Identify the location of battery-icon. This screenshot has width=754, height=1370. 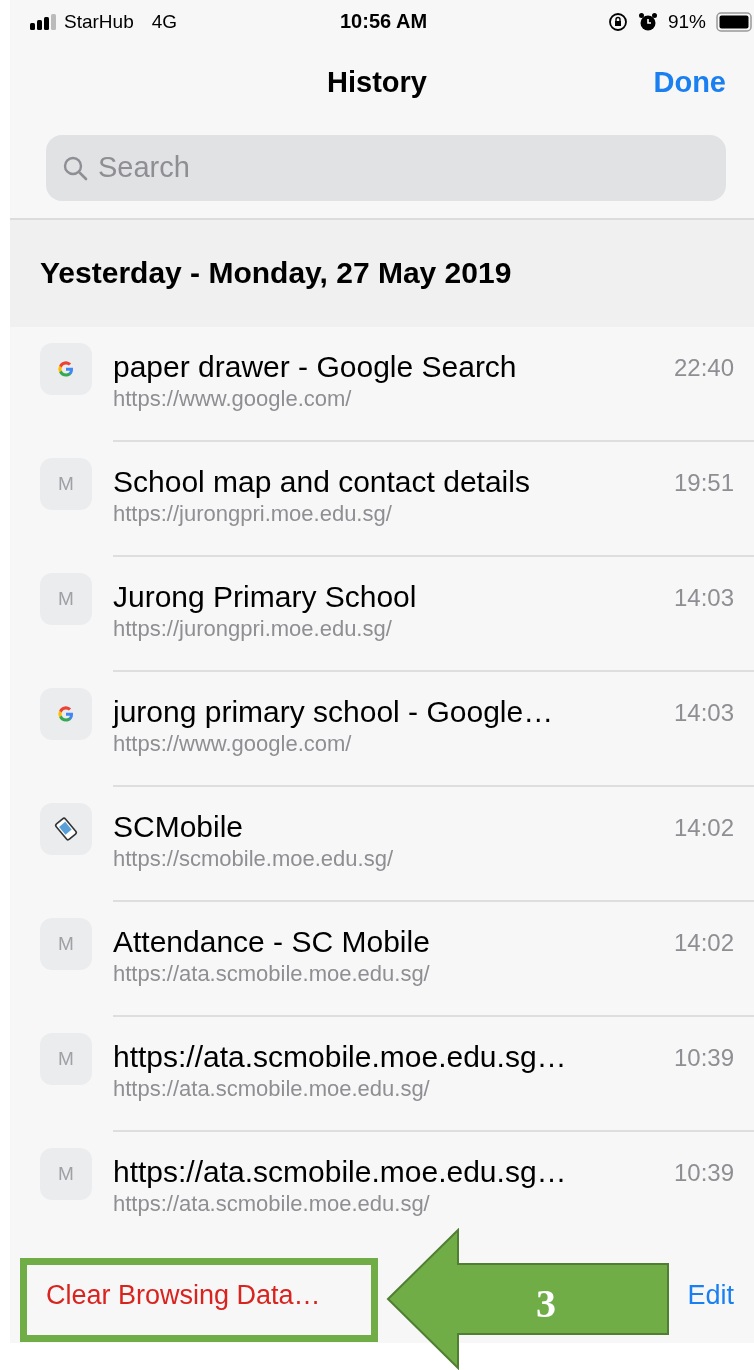
(735, 21).